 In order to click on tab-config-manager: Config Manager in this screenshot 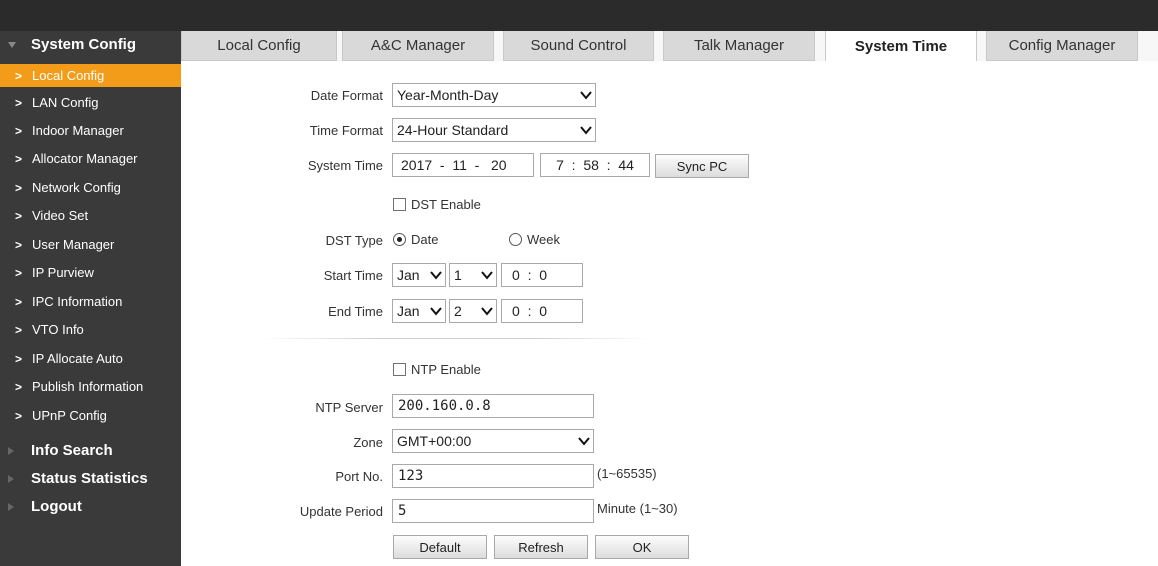, I will do `click(1062, 46)`.